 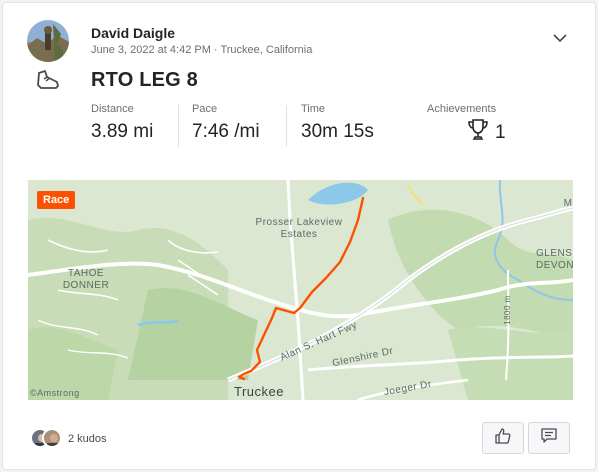 I want to click on comment-icon, so click(x=549, y=438).